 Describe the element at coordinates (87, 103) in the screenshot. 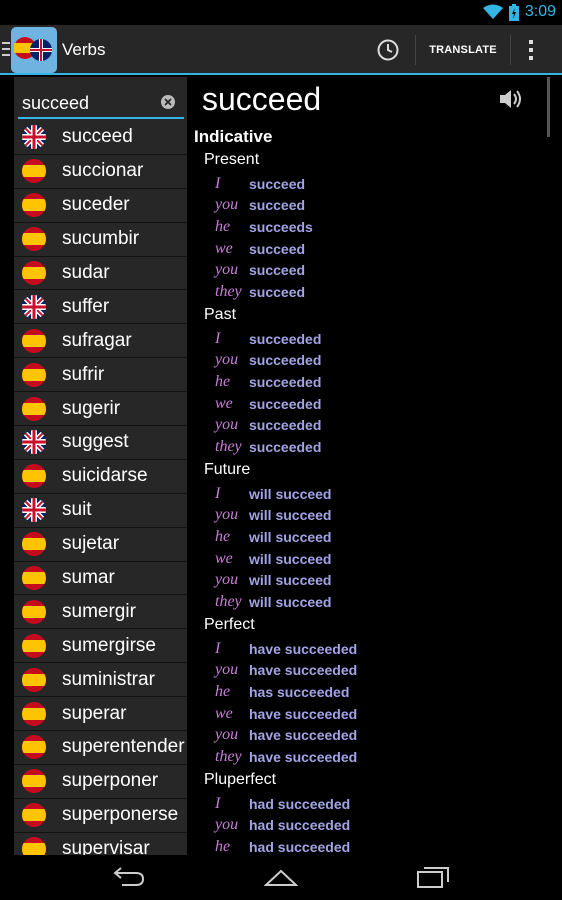

I see `search-input` at that location.